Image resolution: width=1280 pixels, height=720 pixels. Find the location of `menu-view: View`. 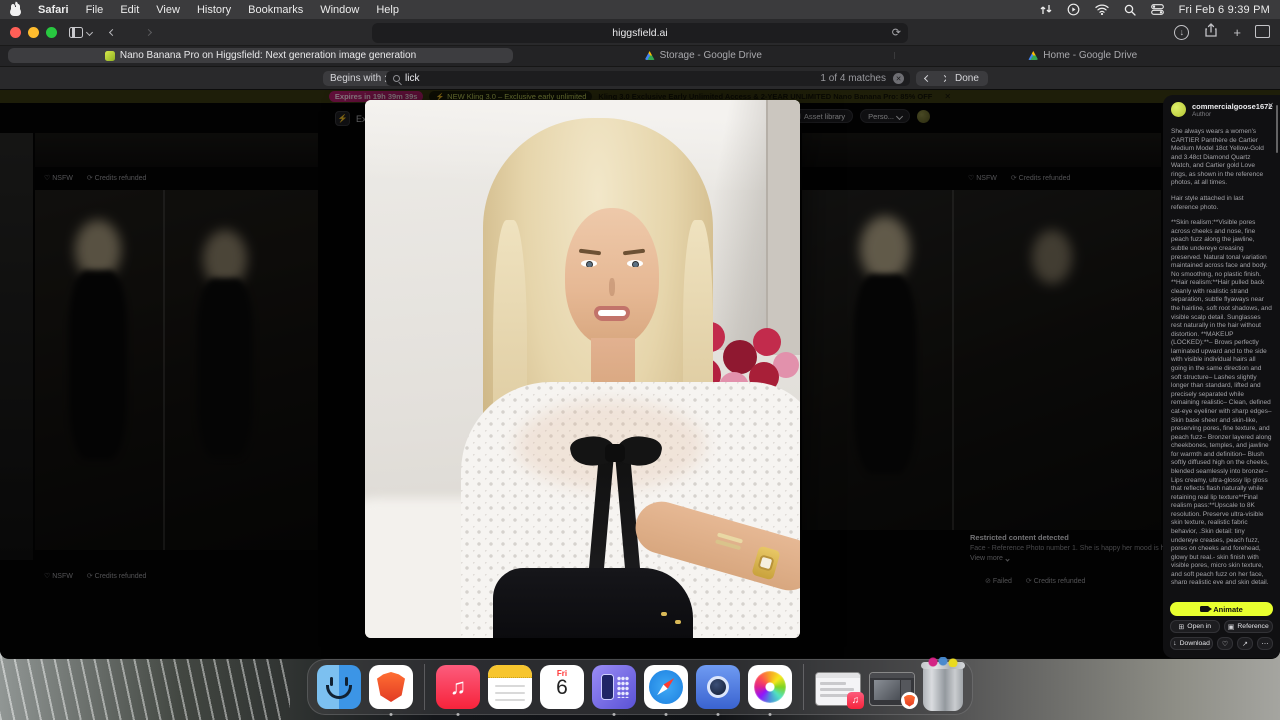

menu-view: View is located at coordinates (168, 10).